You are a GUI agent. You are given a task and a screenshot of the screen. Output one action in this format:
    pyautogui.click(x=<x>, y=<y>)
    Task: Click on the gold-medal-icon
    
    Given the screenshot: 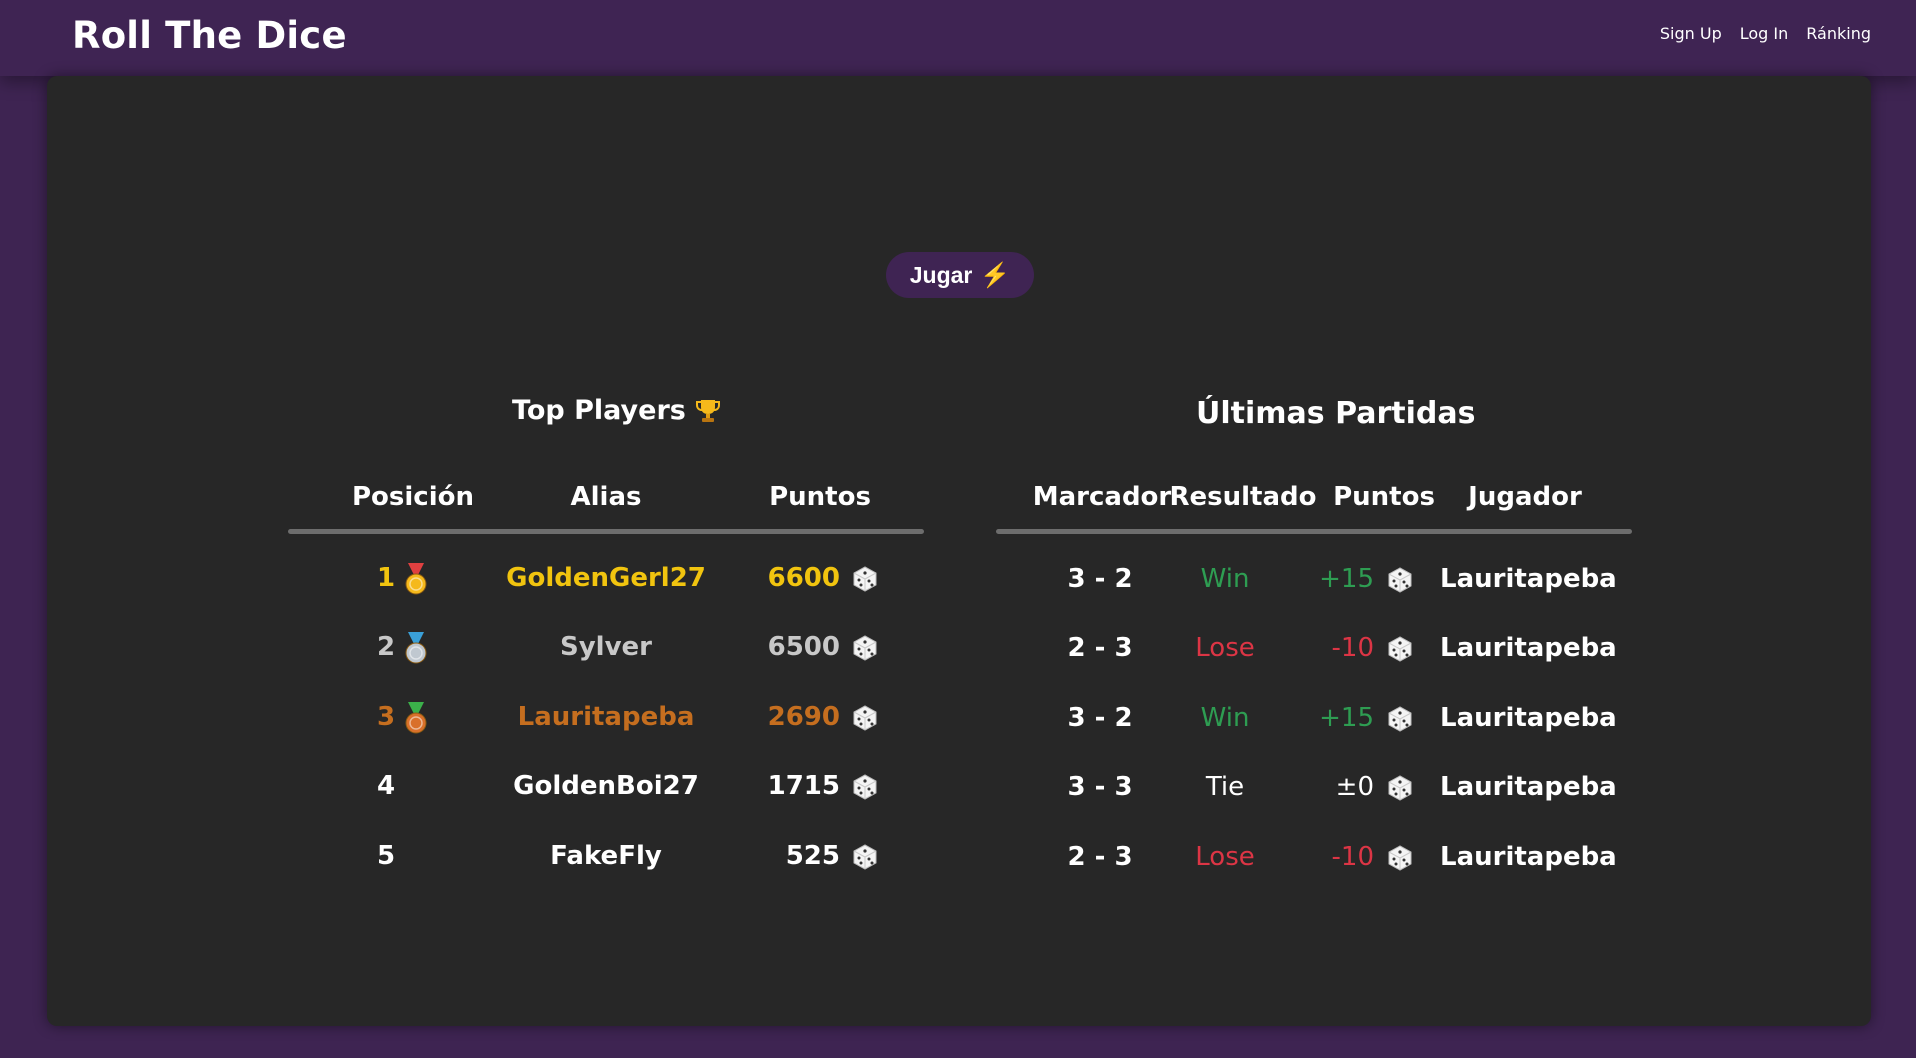 What is the action you would take?
    pyautogui.click(x=416, y=579)
    